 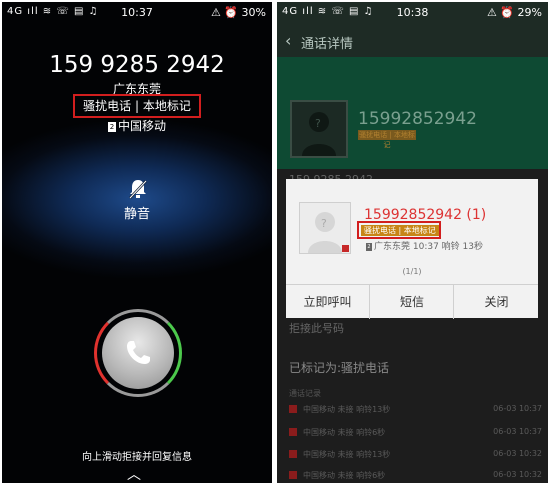 What do you see at coordinates (137, 13) in the screenshot?
I see `status-bar: 4G ıll ≋ ☏ ▤ ♫ 10:37 ⚠ ⏰ 30%` at bounding box center [137, 13].